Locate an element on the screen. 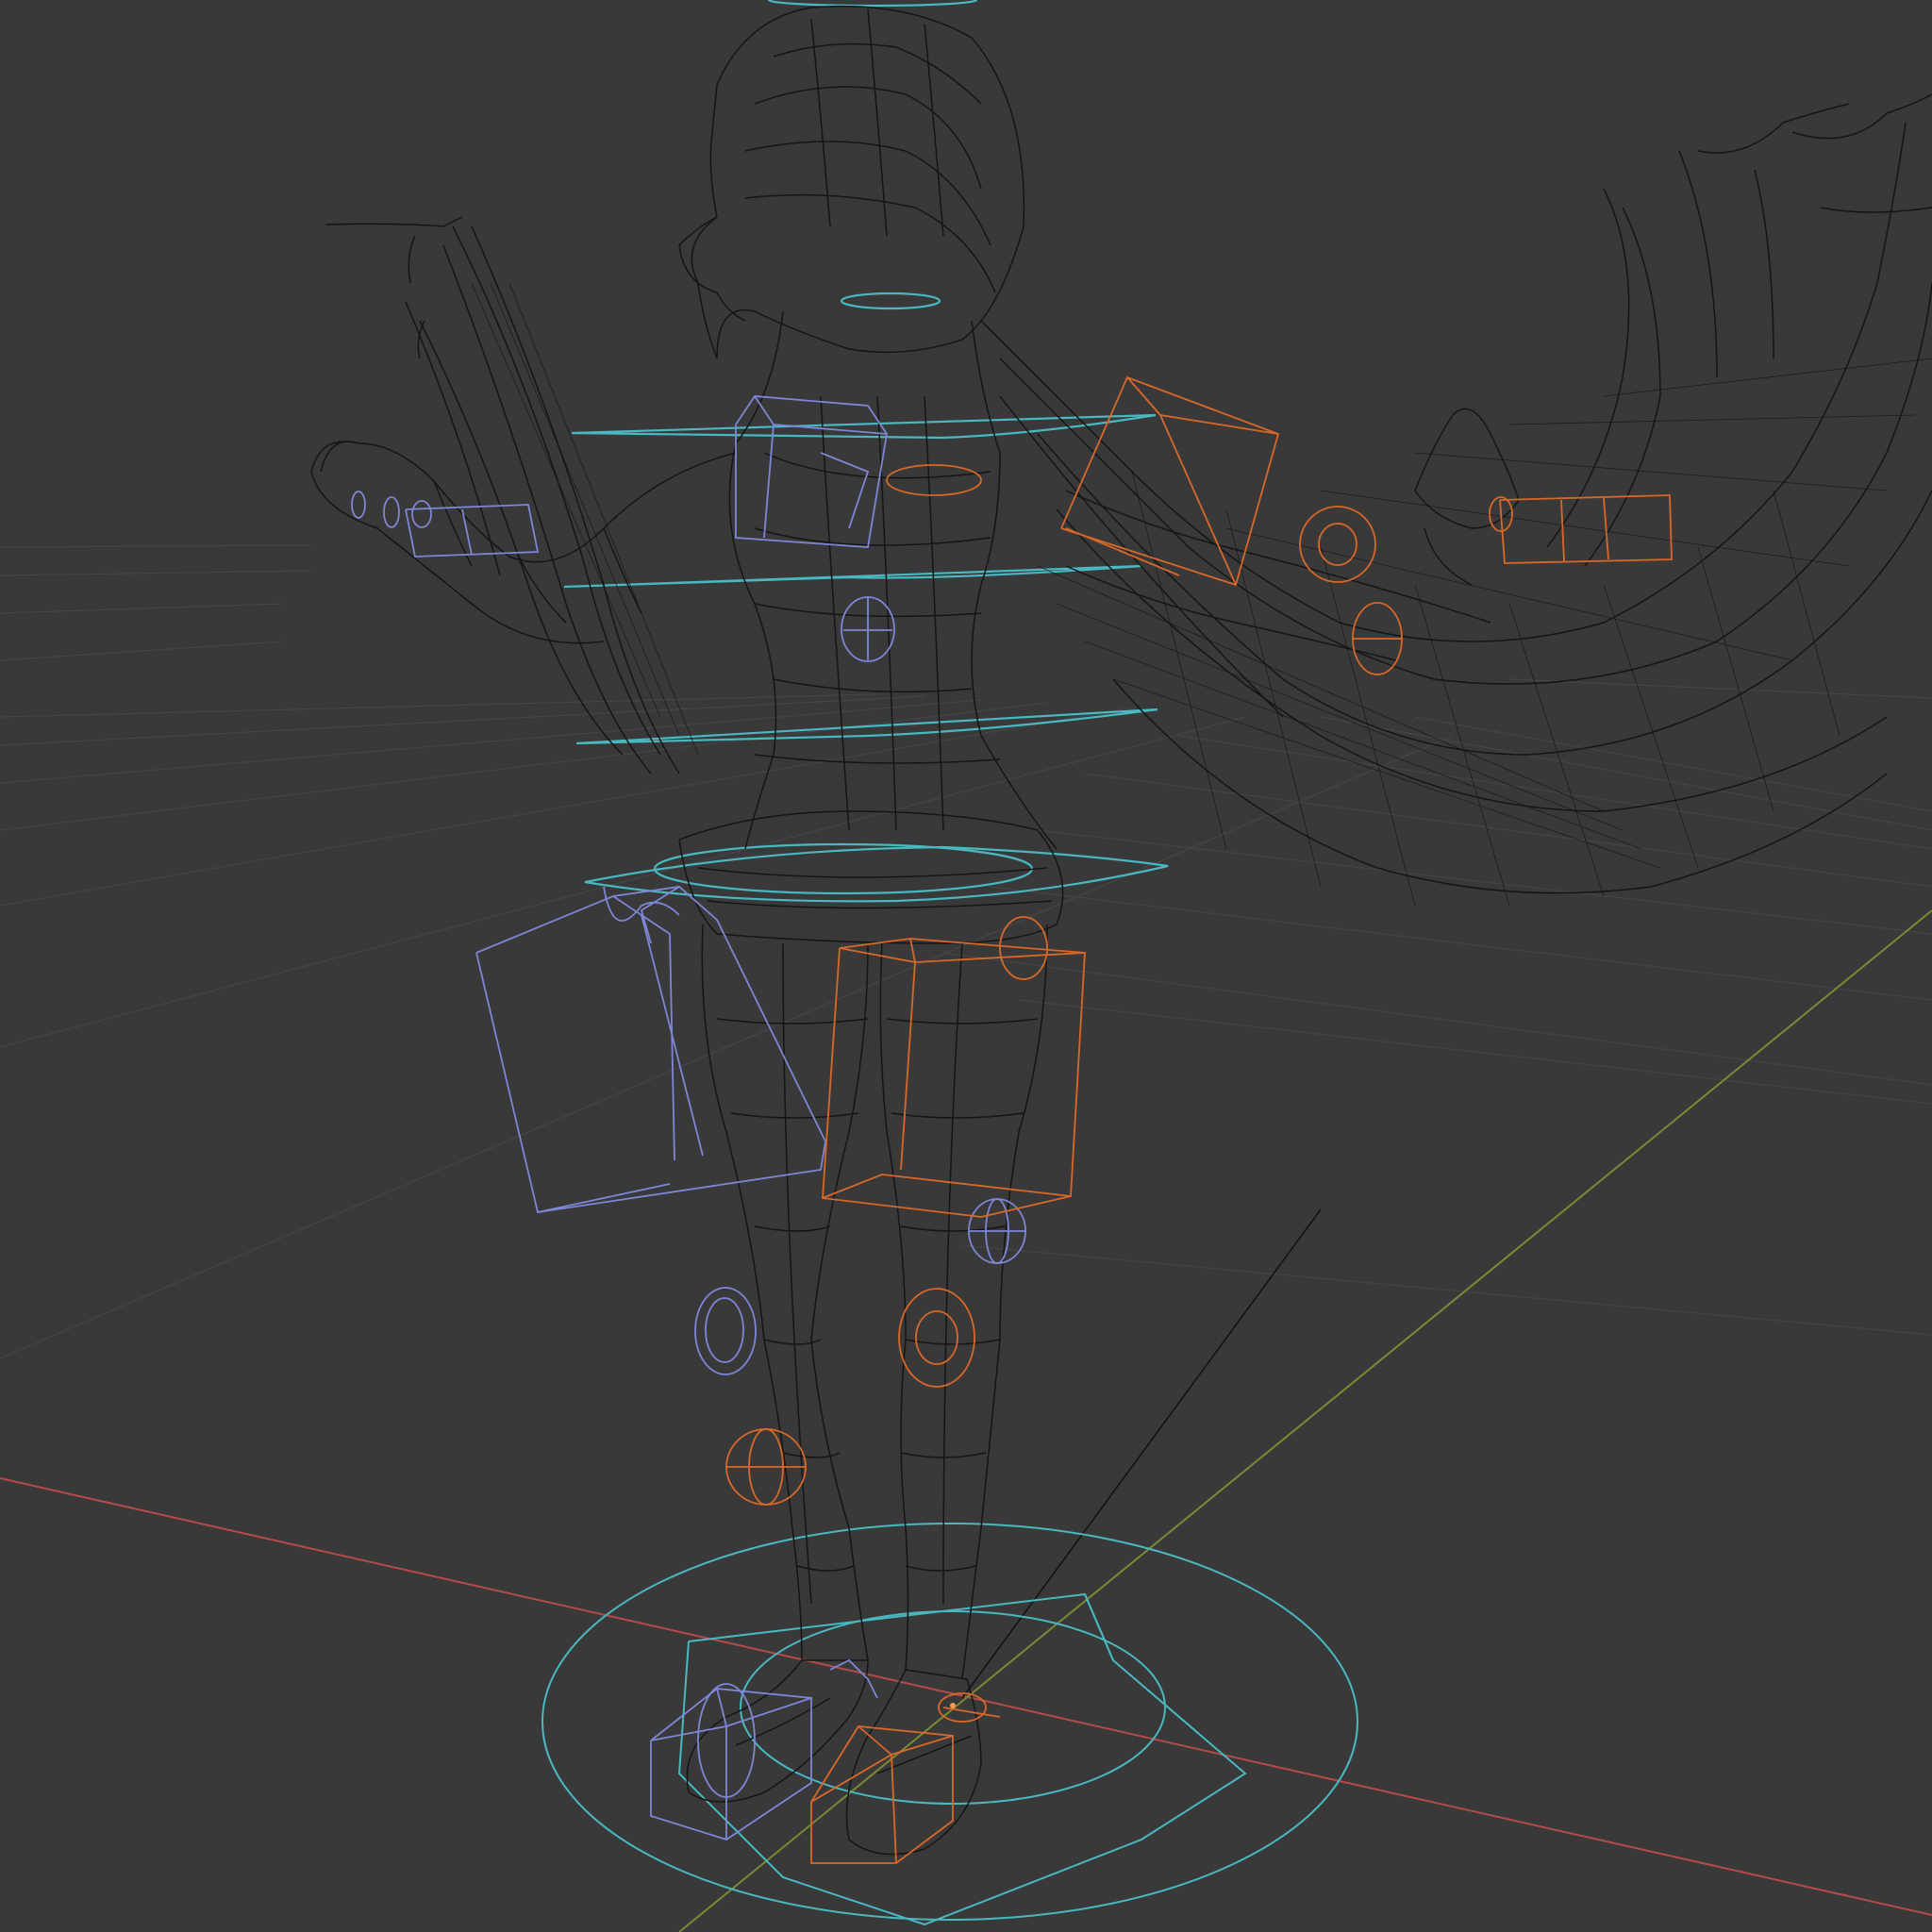 This screenshot has width=1932, height=1932. right-thigh-control is located at coordinates (954, 1067).